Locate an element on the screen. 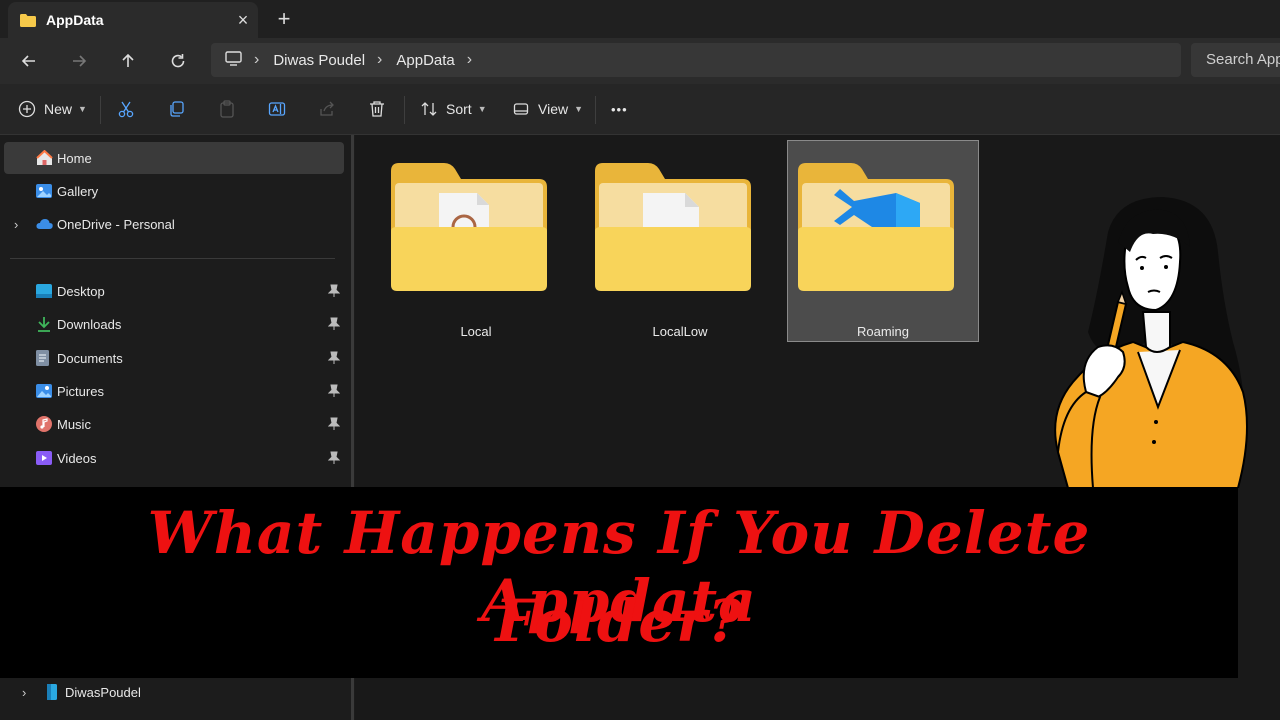 The width and height of the screenshot is (1280, 720). rename-button is located at coordinates (277, 109).